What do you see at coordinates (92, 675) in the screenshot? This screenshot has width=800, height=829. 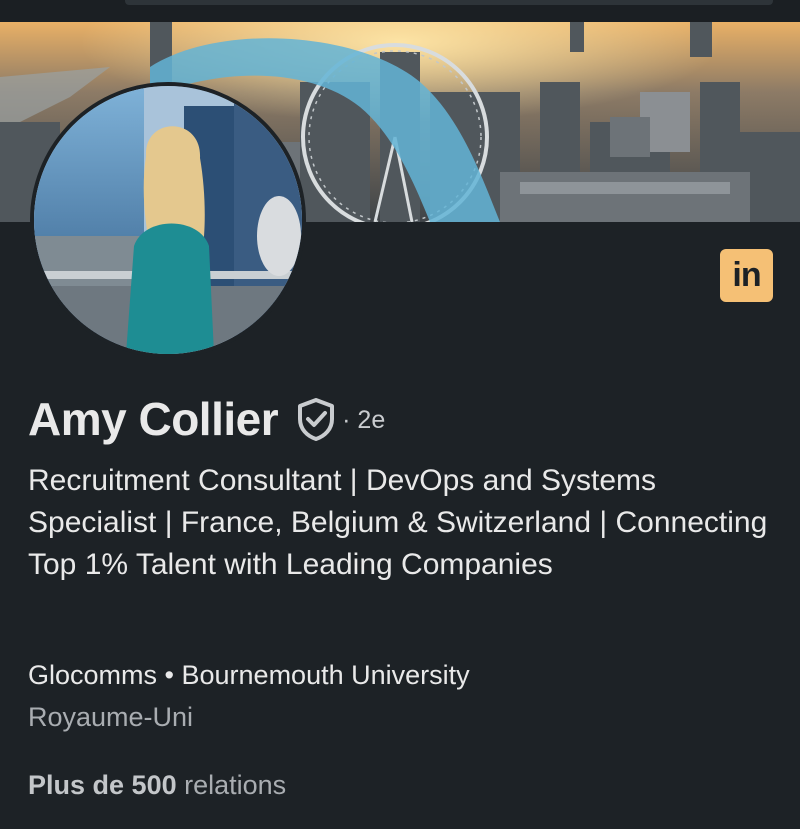 I see `company-name: Glocomms` at bounding box center [92, 675].